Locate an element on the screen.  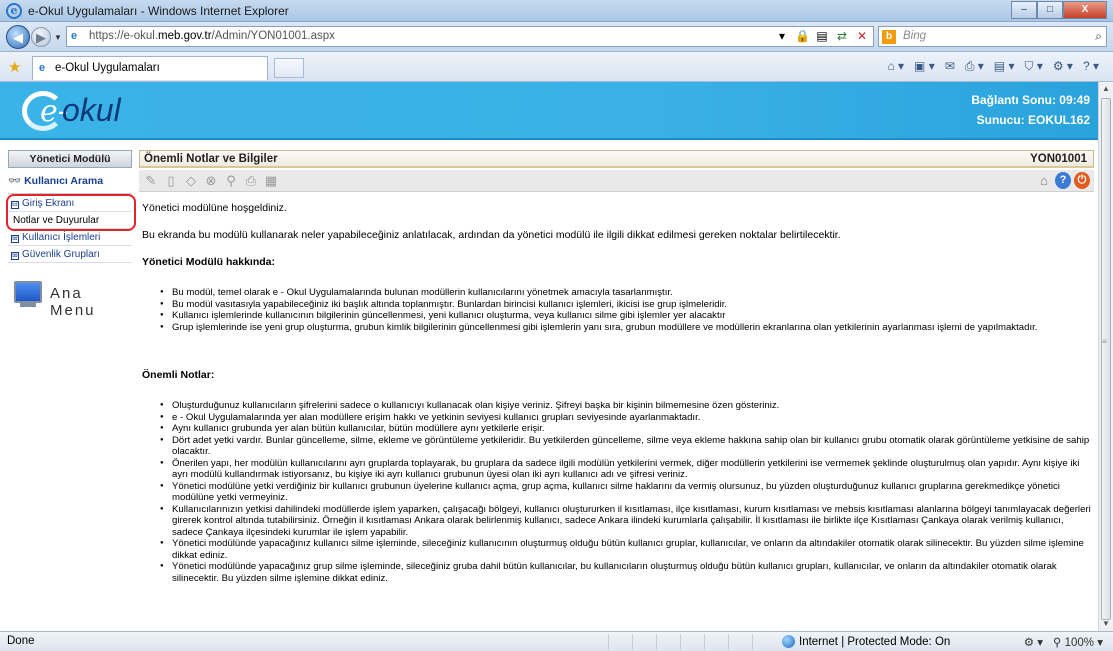
search-icon: ⌕ is located at coordinates (1098, 36).